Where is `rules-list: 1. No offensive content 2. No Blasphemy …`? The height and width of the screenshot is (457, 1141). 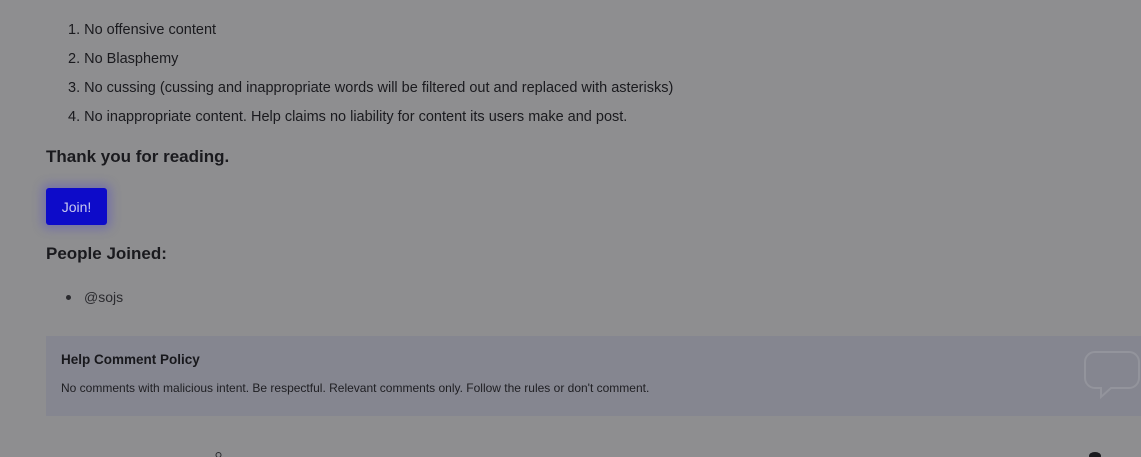 rules-list: 1. No offensive content 2. No Blasphemy … is located at coordinates (370, 74).